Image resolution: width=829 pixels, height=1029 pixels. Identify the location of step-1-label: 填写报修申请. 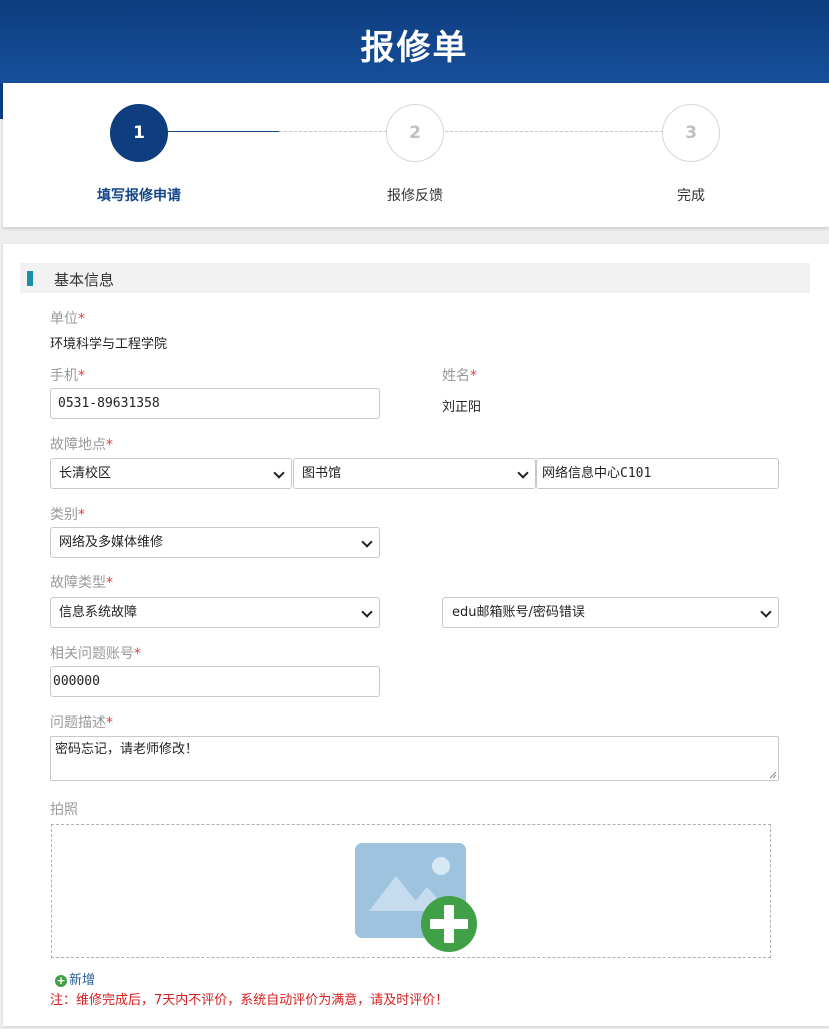
(139, 196).